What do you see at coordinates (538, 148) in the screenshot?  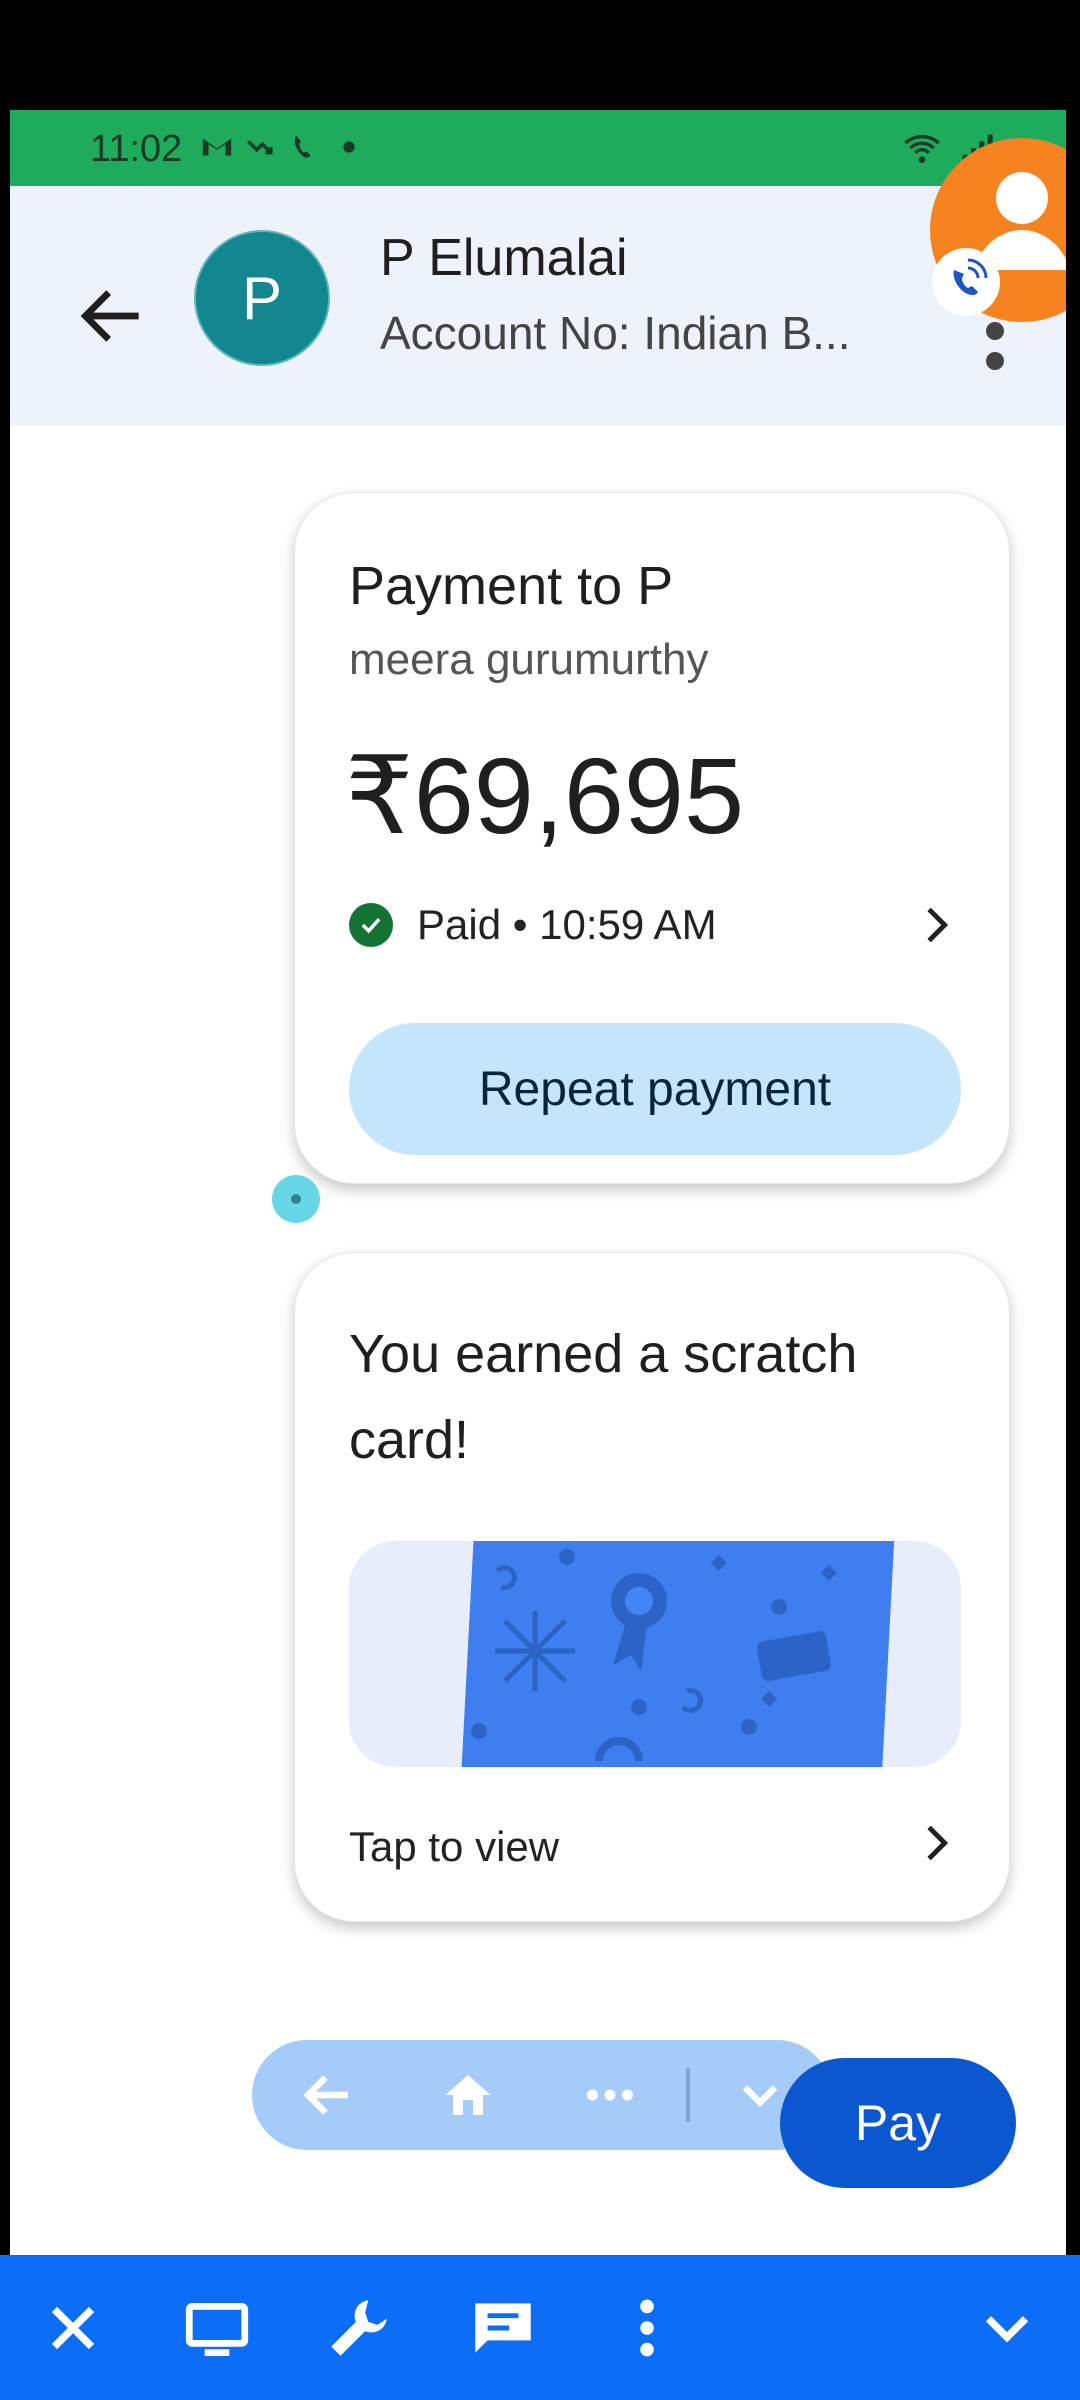 I see `status-bar: 11:02` at bounding box center [538, 148].